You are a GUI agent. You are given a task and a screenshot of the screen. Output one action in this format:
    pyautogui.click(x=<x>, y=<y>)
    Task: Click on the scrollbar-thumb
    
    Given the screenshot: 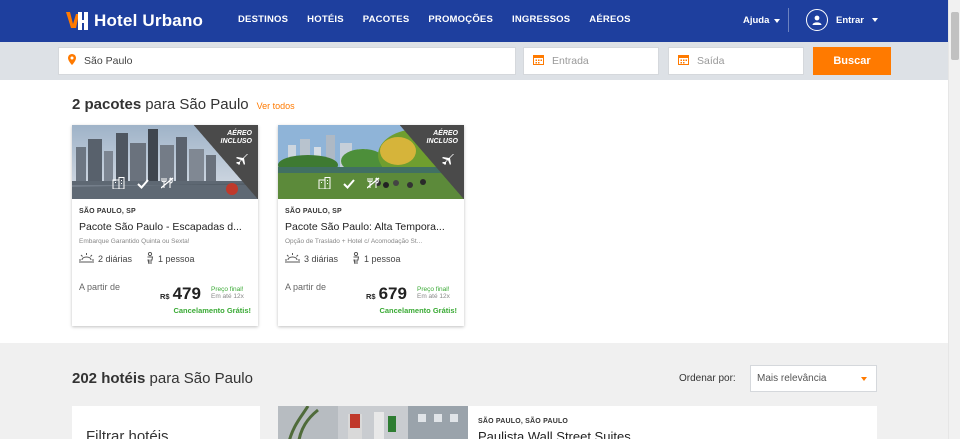 What is the action you would take?
    pyautogui.click(x=955, y=36)
    